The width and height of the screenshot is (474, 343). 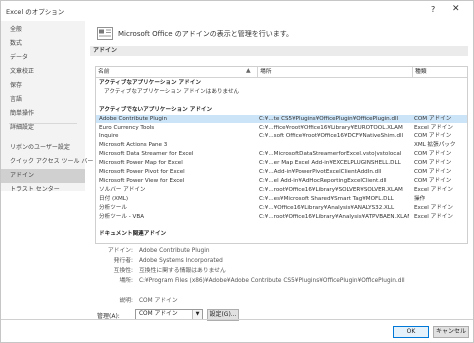 What do you see at coordinates (43, 72) in the screenshot?
I see `sidebar-item: 文章校正` at bounding box center [43, 72].